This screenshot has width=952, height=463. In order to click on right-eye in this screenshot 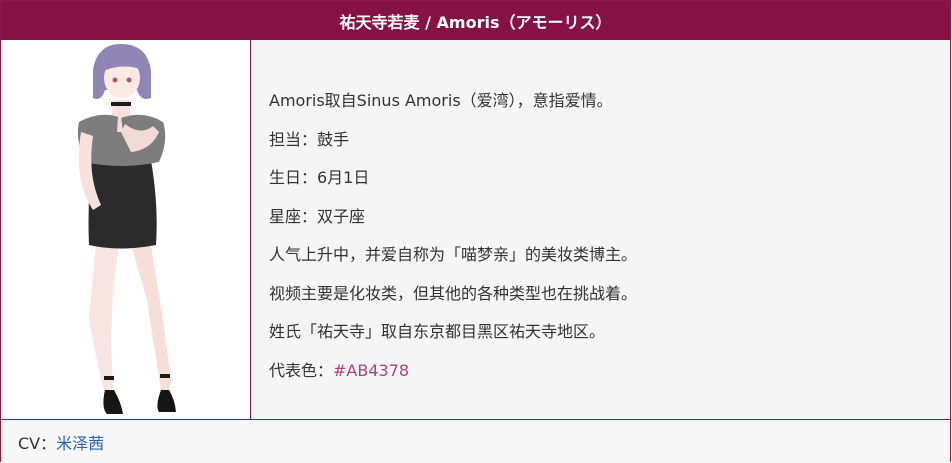, I will do `click(129, 80)`.